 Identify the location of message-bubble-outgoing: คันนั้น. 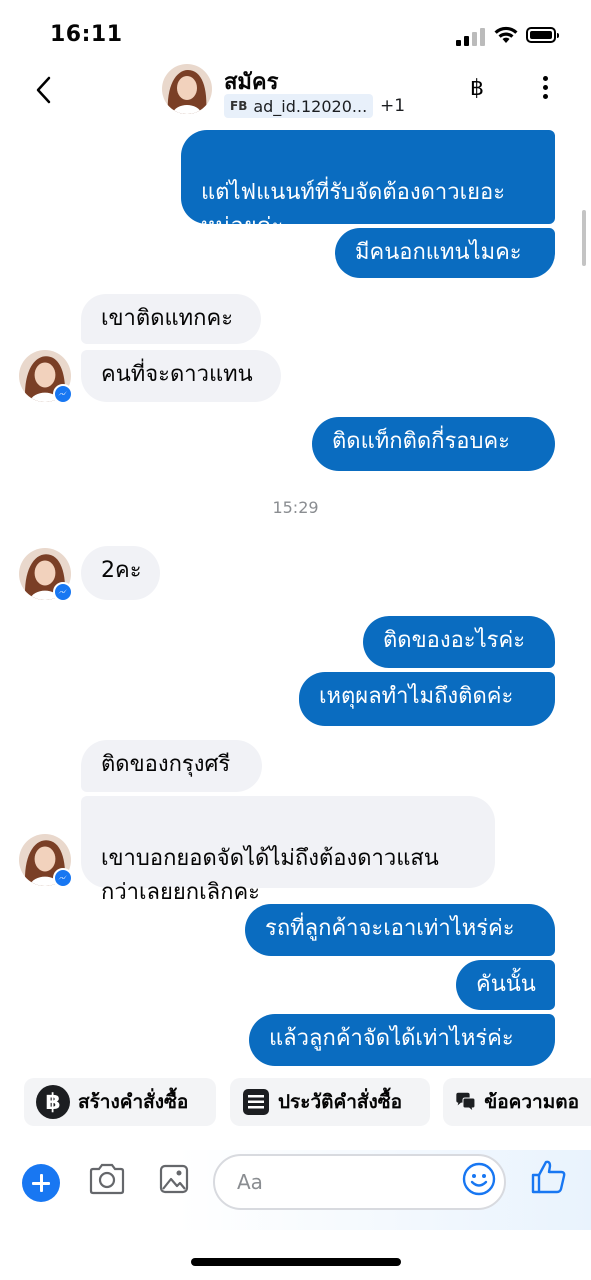
(505, 985).